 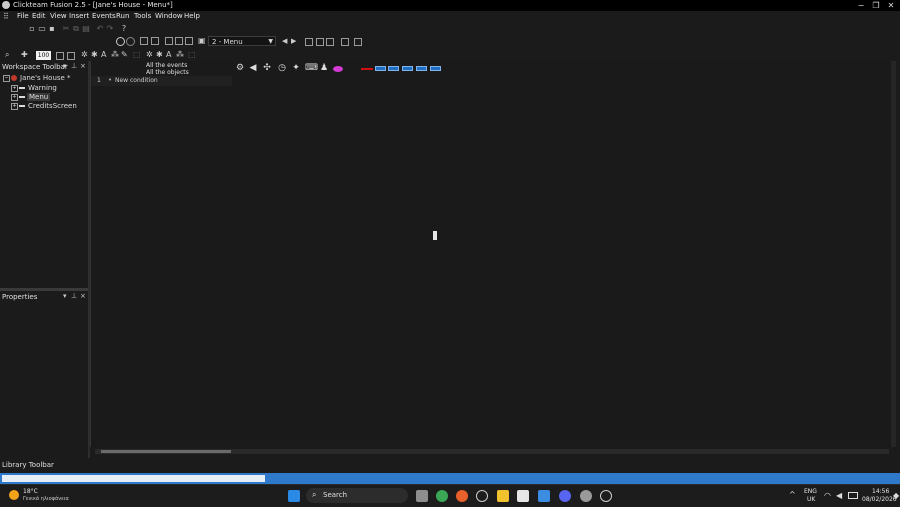 What do you see at coordinates (32, 29) in the screenshot?
I see `new-file-icon: ▫` at bounding box center [32, 29].